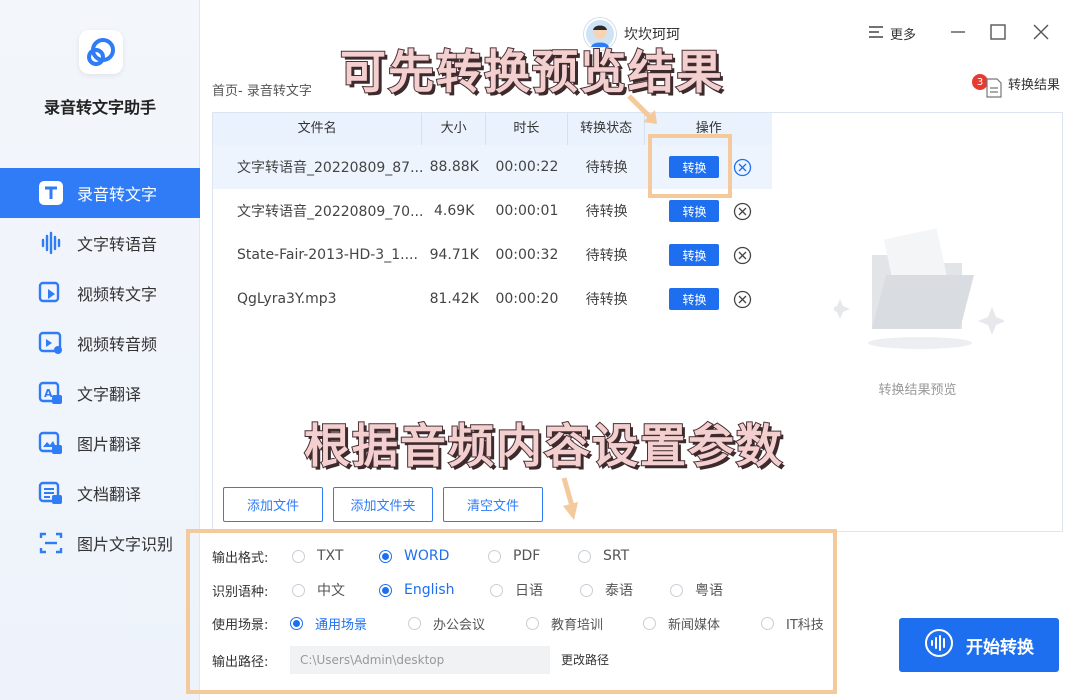 Image resolution: width=1080 pixels, height=700 pixels. I want to click on conversion-results-button: 3 转换结果, so click(1016, 86).